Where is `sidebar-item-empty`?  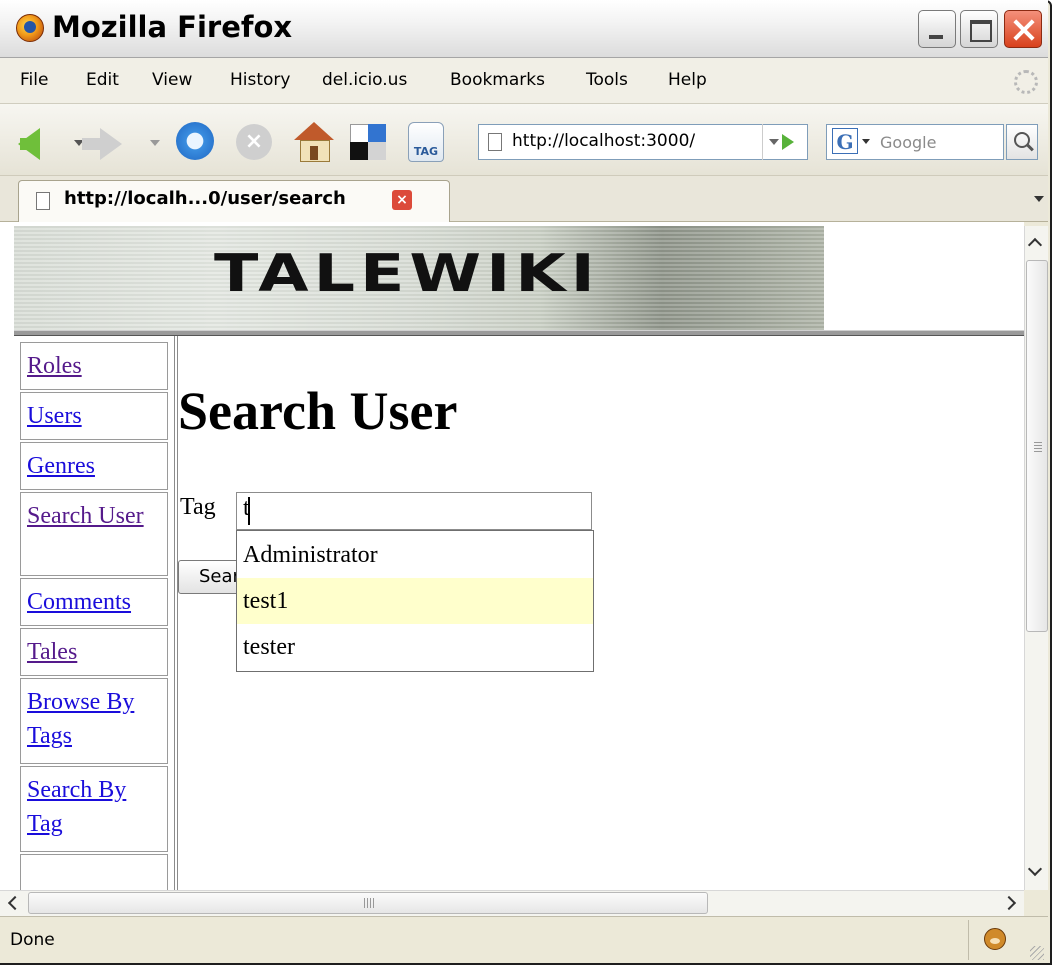 sidebar-item-empty is located at coordinates (94, 874).